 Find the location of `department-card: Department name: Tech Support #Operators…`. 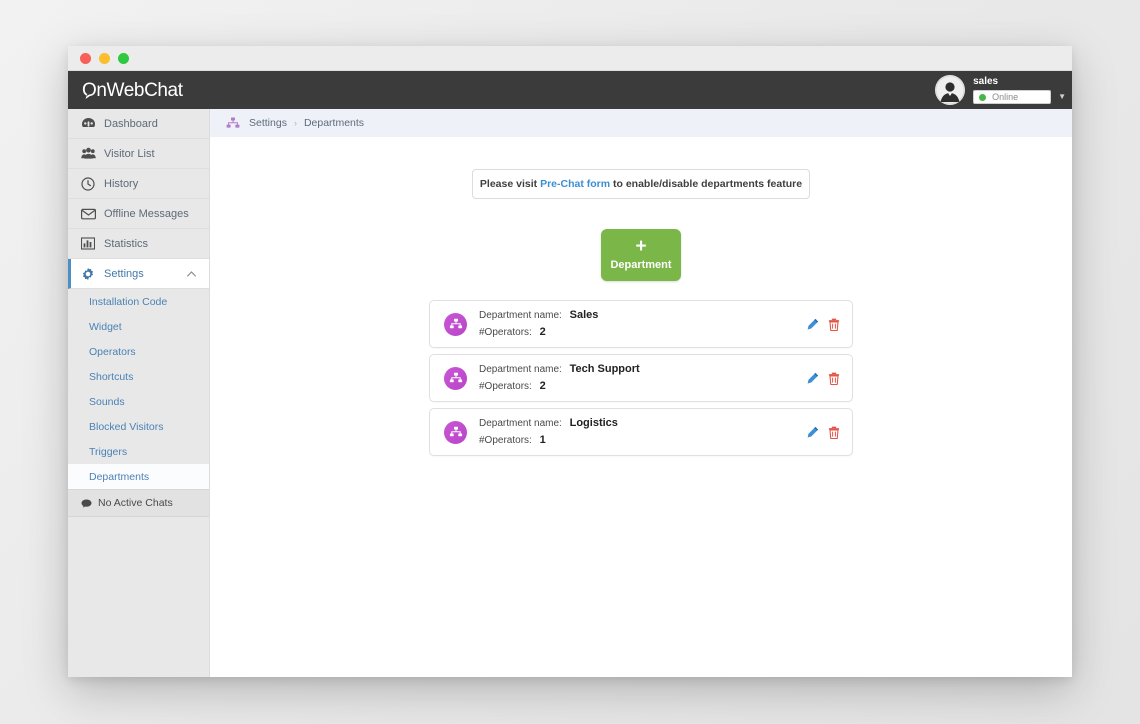

department-card: Department name: Tech Support #Operators… is located at coordinates (641, 378).